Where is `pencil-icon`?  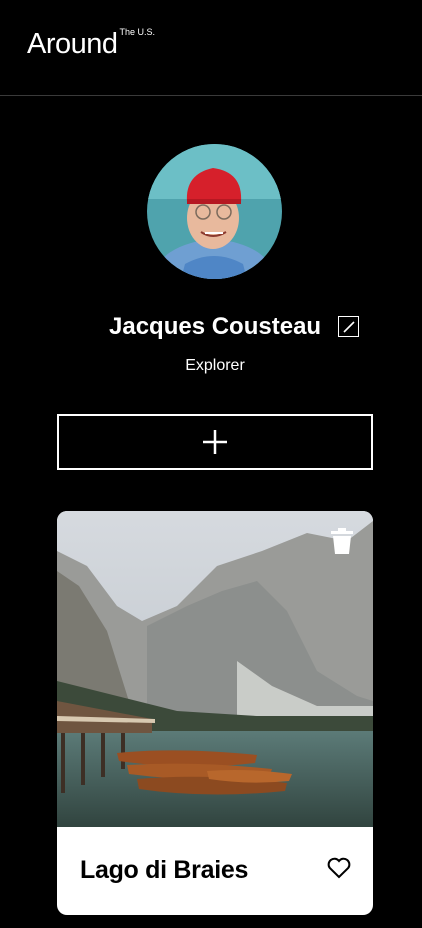 pencil-icon is located at coordinates (348, 326).